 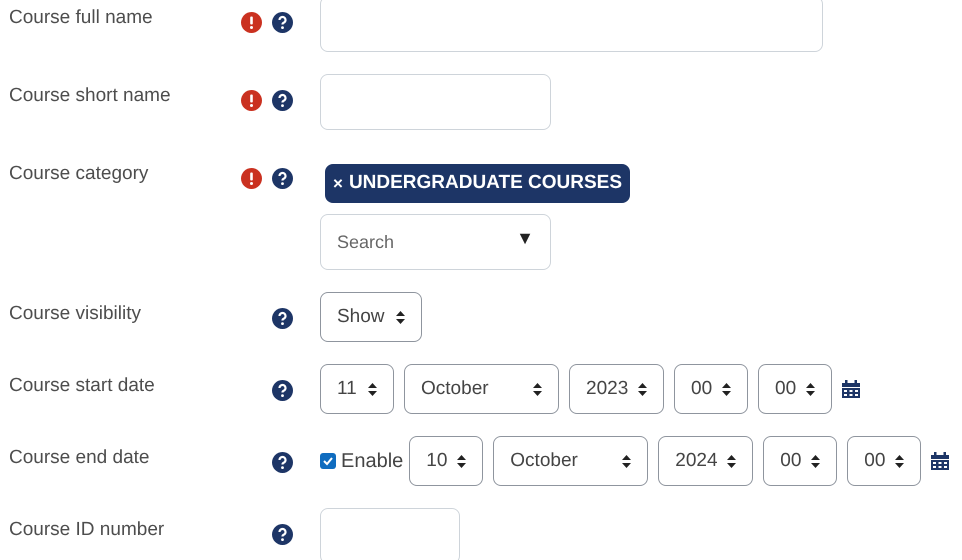 What do you see at coordinates (616, 389) in the screenshot?
I see `dropdown-select: 2023` at bounding box center [616, 389].